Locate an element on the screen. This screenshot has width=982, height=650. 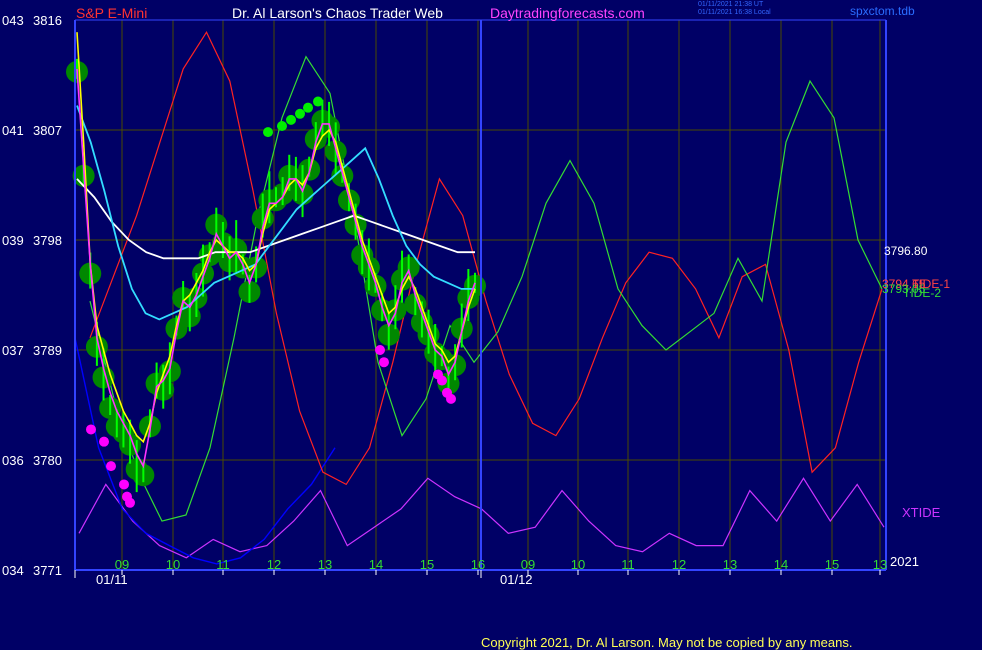
x-tick-label-12: 13 is located at coordinates (730, 564).